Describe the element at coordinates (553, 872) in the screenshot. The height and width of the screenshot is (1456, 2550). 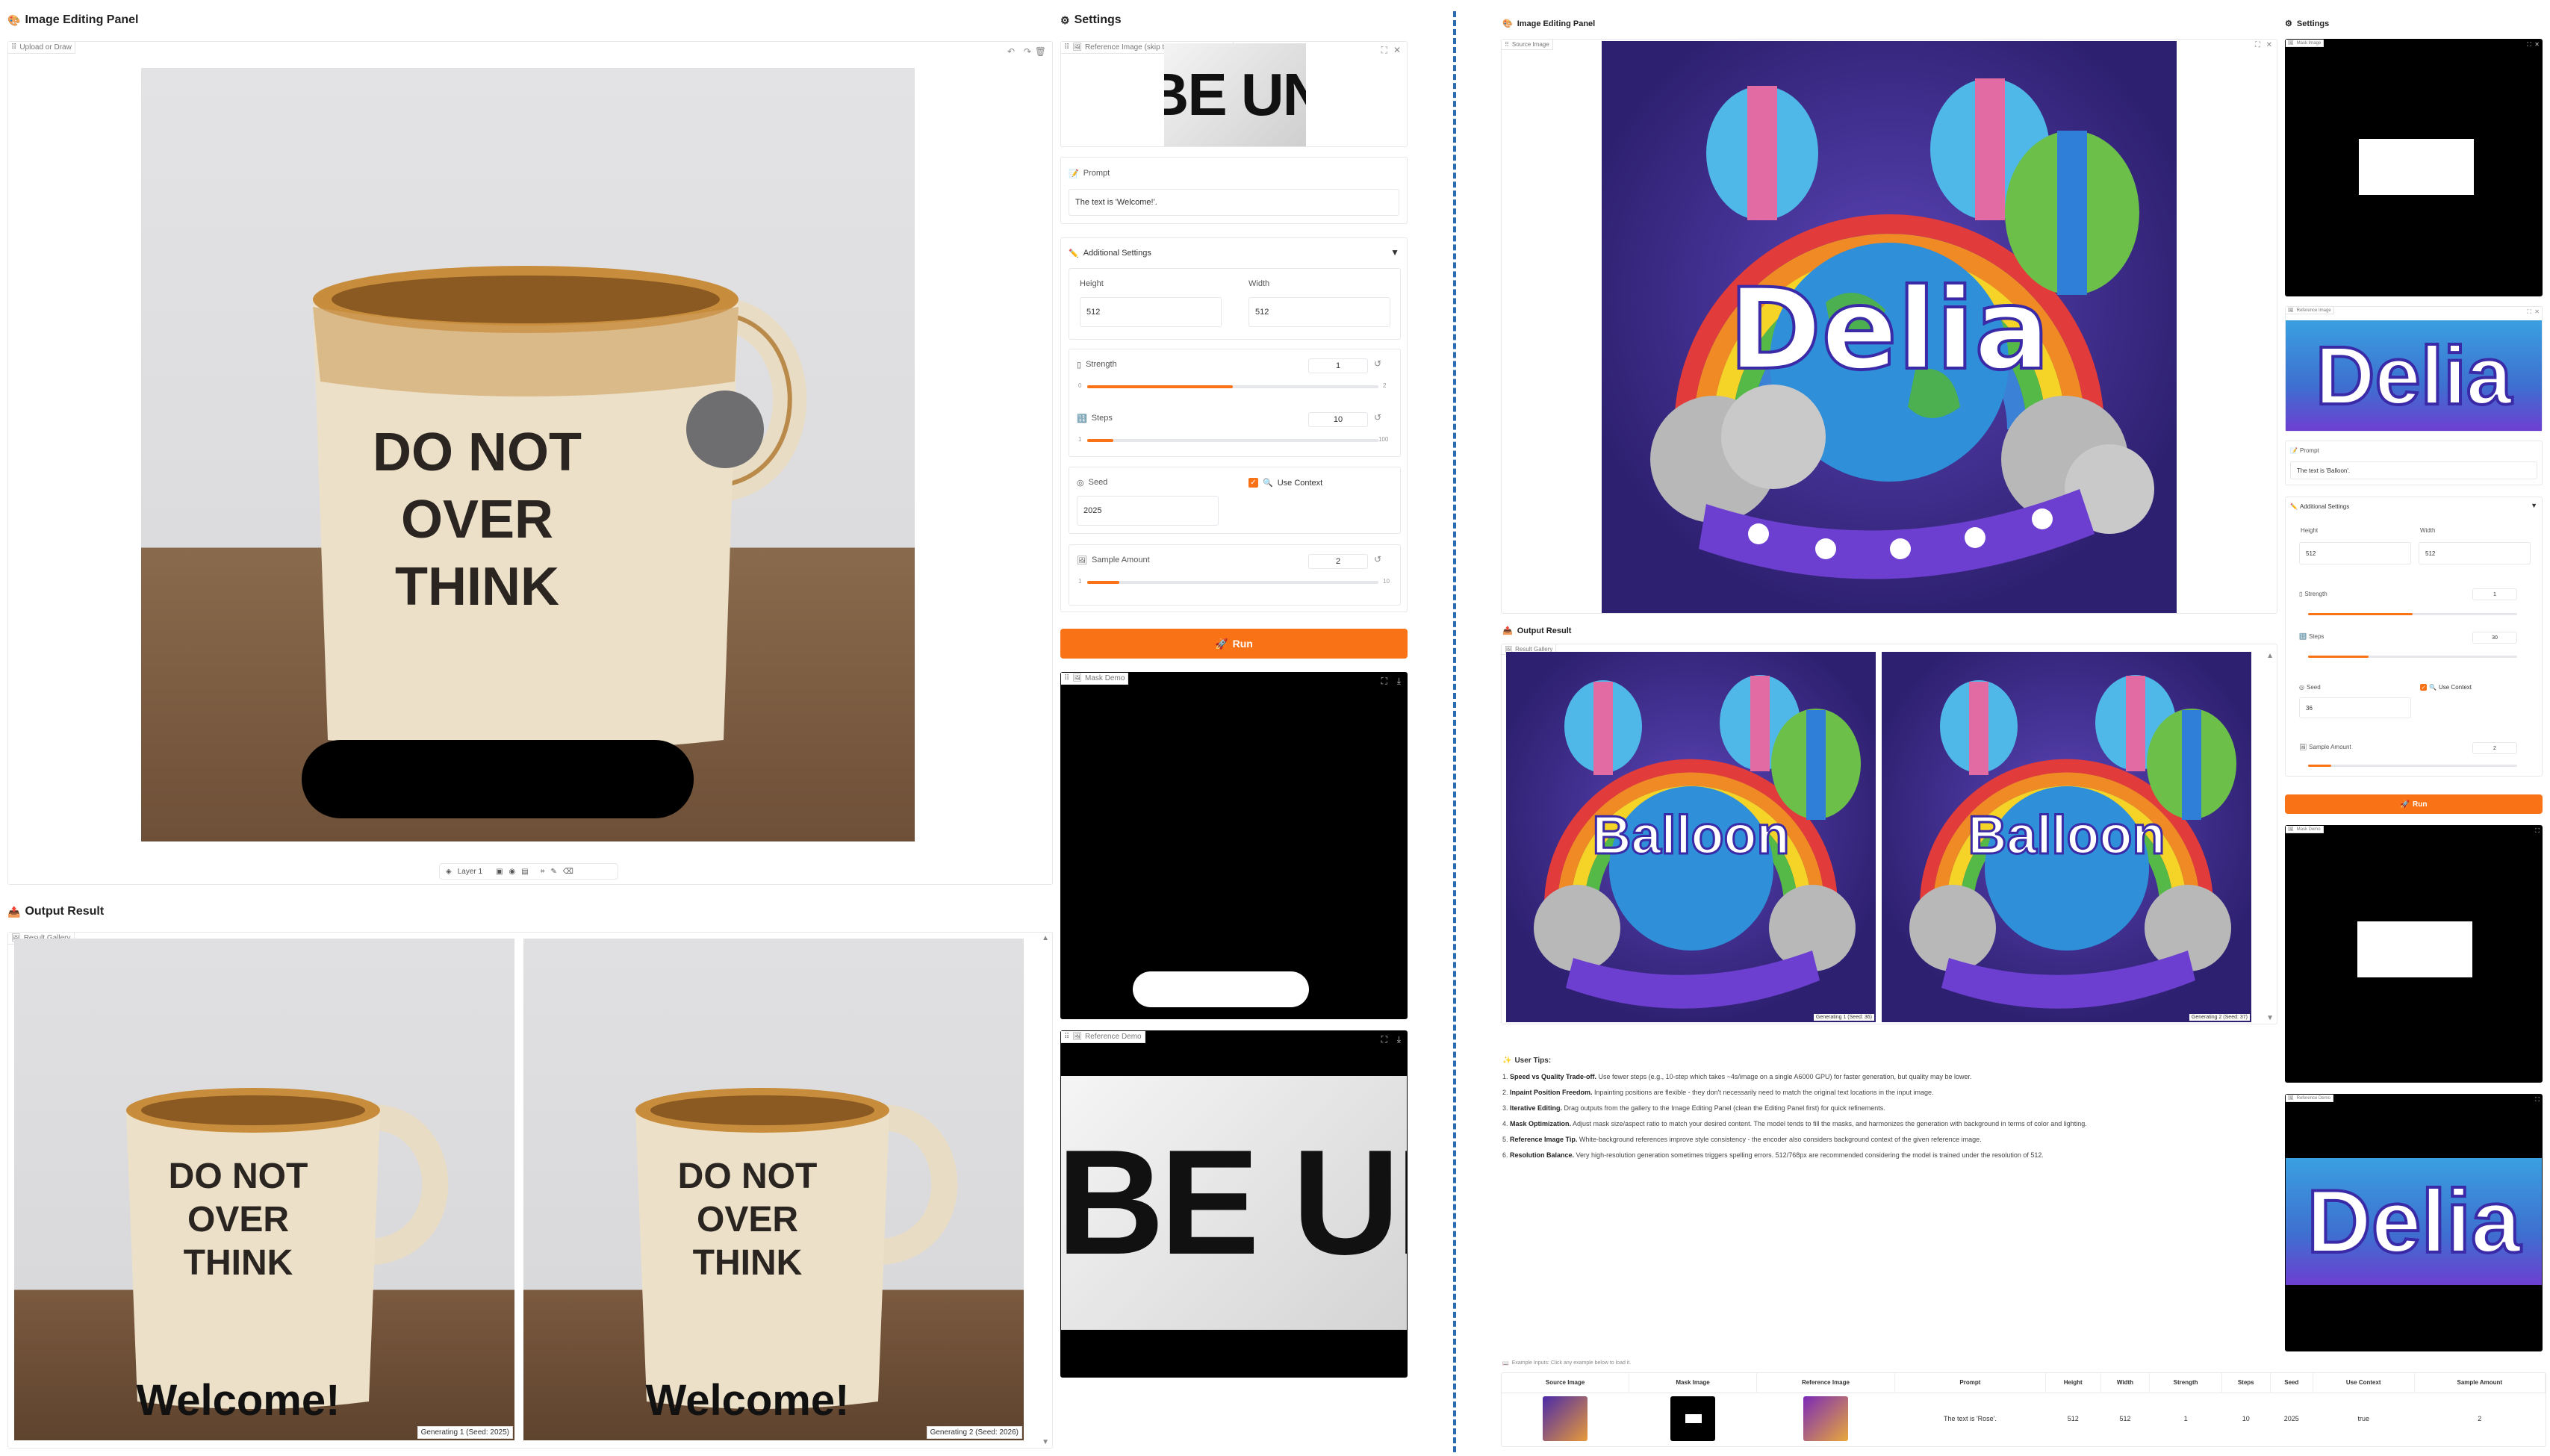
I see `brush-icon: ✎` at that location.